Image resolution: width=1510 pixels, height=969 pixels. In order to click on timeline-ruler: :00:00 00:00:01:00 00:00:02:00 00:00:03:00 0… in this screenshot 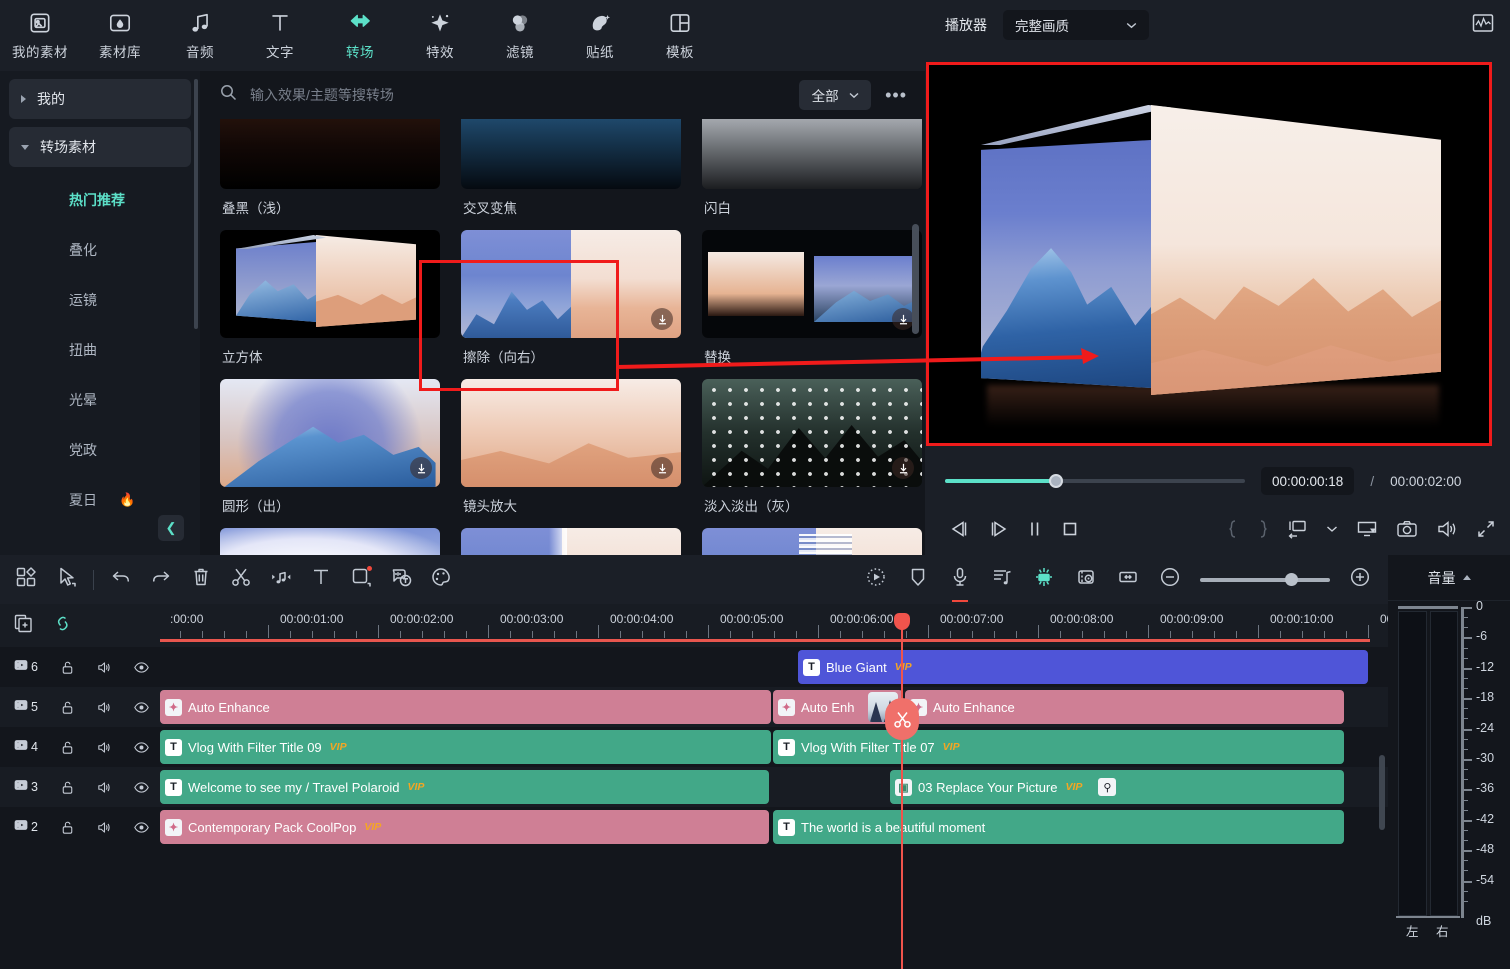, I will do `click(774, 625)`.